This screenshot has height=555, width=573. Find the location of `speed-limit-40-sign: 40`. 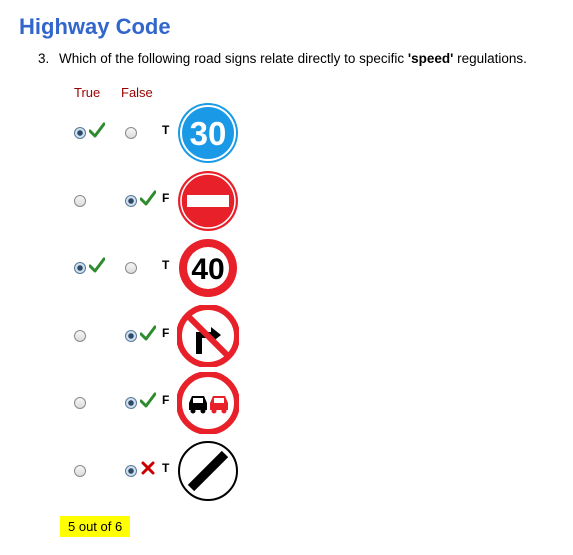

speed-limit-40-sign: 40 is located at coordinates (208, 268).